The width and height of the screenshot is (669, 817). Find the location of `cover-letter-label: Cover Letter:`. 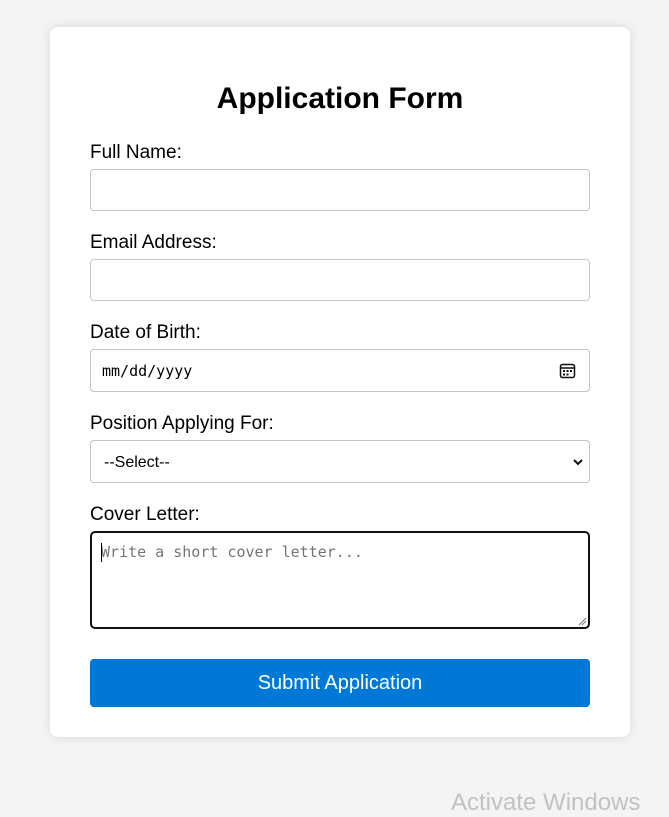

cover-letter-label: Cover Letter: is located at coordinates (145, 514).